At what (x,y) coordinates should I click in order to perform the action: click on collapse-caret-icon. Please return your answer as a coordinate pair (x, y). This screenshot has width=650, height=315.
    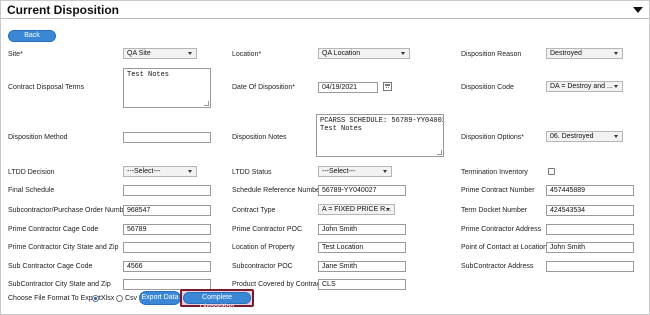
    Looking at the image, I should click on (638, 10).